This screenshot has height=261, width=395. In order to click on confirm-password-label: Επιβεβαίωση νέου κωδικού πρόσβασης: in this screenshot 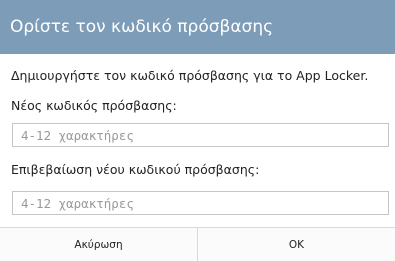, I will do `click(135, 169)`.